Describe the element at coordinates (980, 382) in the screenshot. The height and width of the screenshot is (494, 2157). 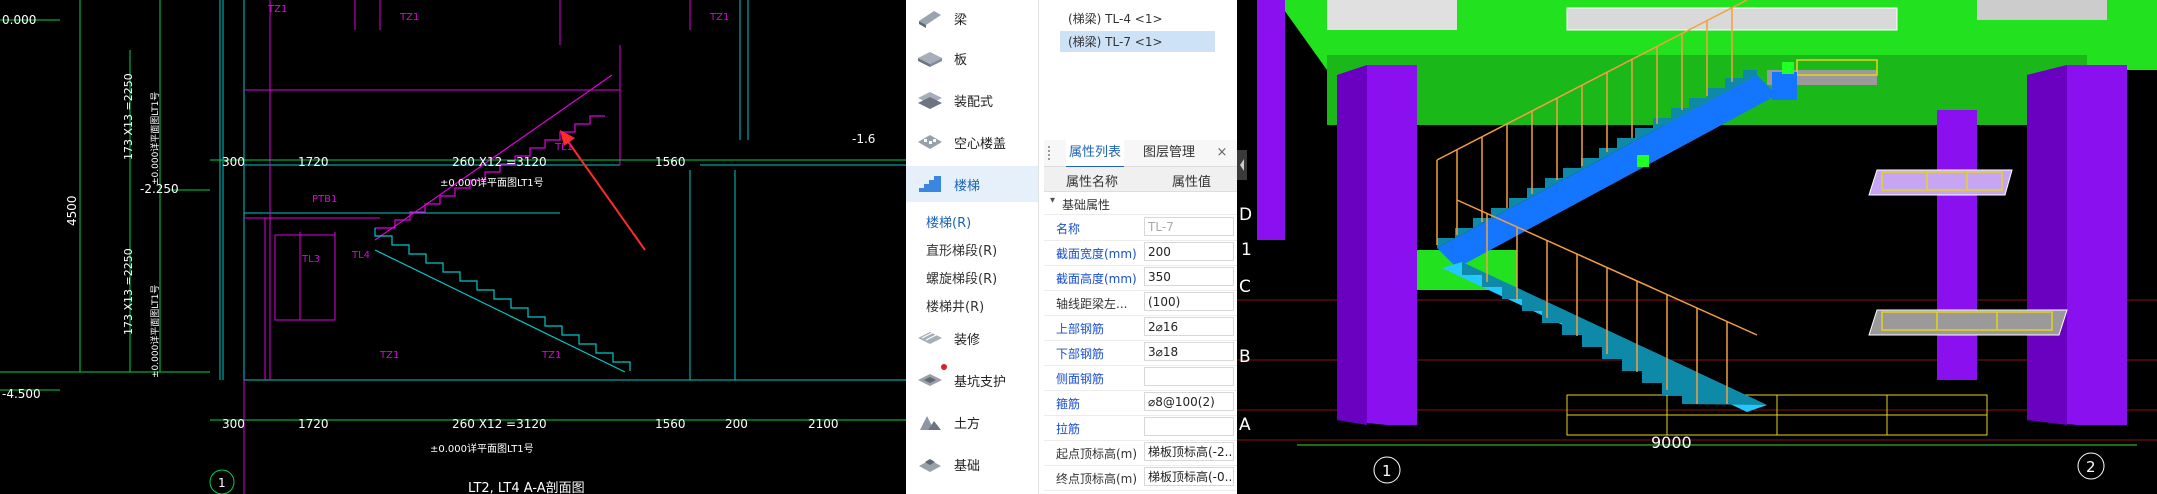
I see `nav-label-foundation-pit: 基坑支护` at that location.